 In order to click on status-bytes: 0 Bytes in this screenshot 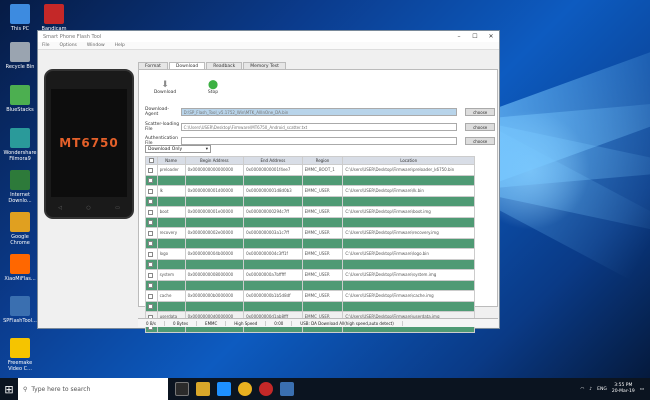, I will do `click(181, 323)`.